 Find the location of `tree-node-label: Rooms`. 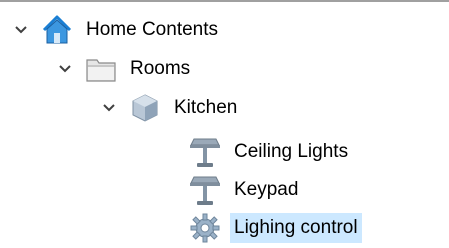

tree-node-label: Rooms is located at coordinates (160, 68).